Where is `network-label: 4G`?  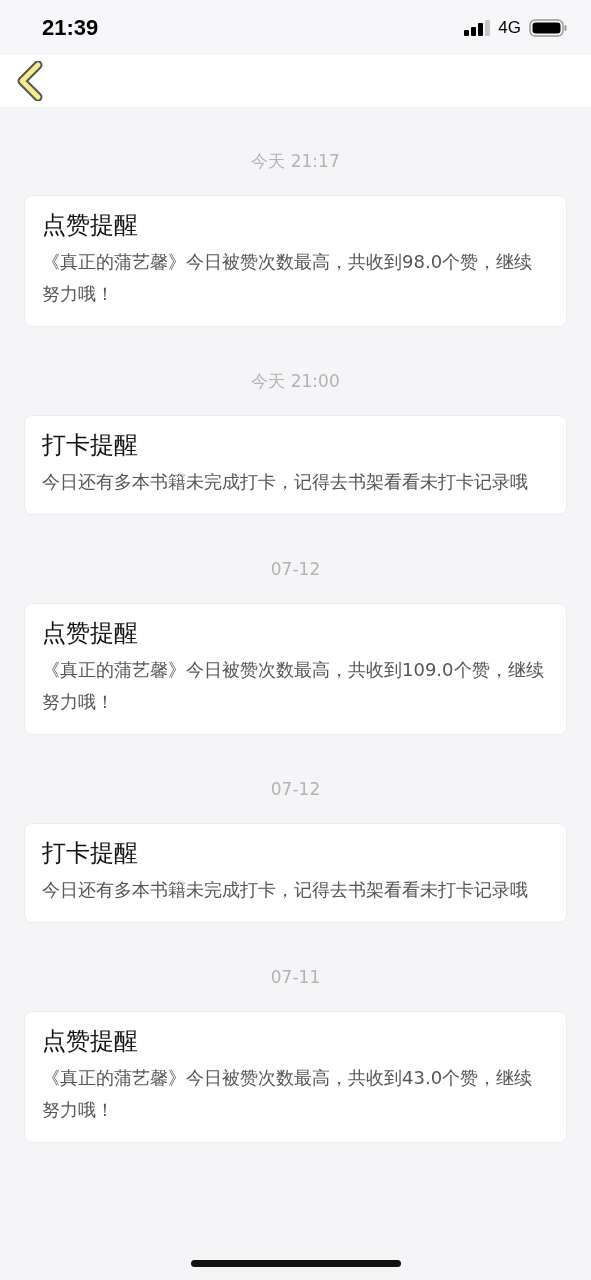
network-label: 4G is located at coordinates (509, 27).